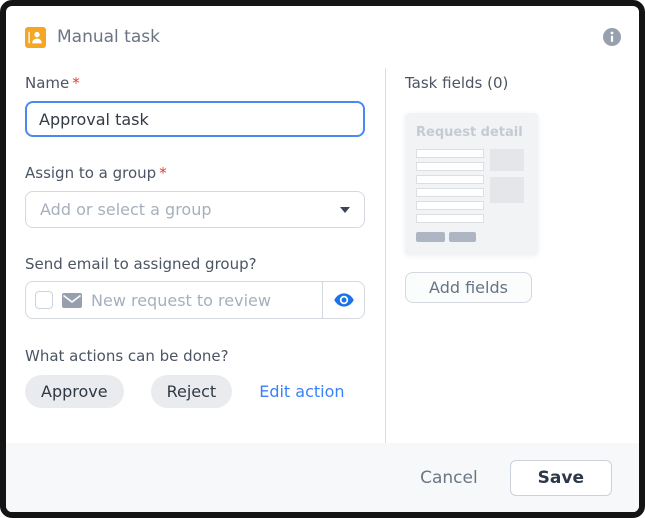 The image size is (645, 518). What do you see at coordinates (301, 391) in the screenshot?
I see `edit-action-link: Edit action` at bounding box center [301, 391].